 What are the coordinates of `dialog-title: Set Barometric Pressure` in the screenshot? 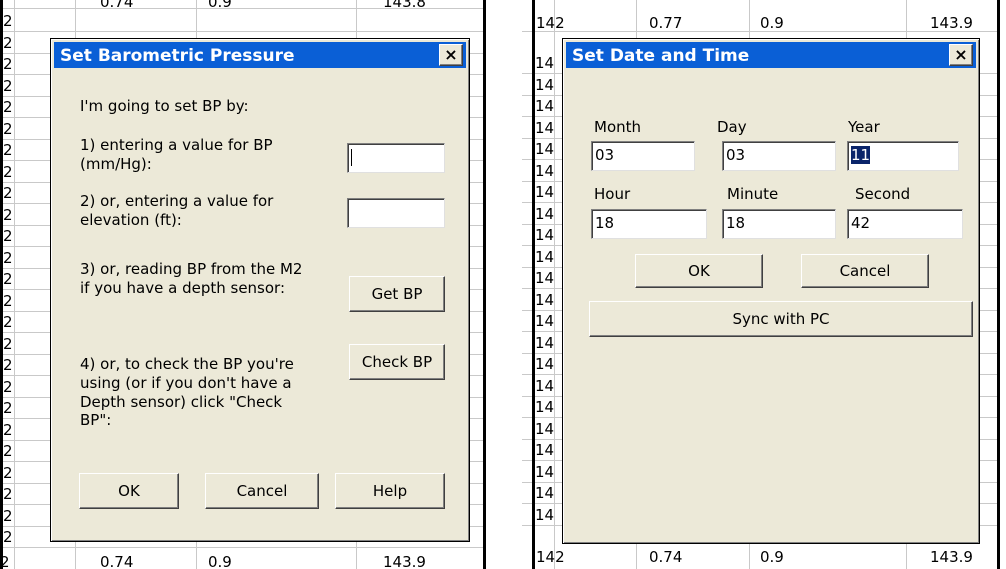 It's located at (177, 56).